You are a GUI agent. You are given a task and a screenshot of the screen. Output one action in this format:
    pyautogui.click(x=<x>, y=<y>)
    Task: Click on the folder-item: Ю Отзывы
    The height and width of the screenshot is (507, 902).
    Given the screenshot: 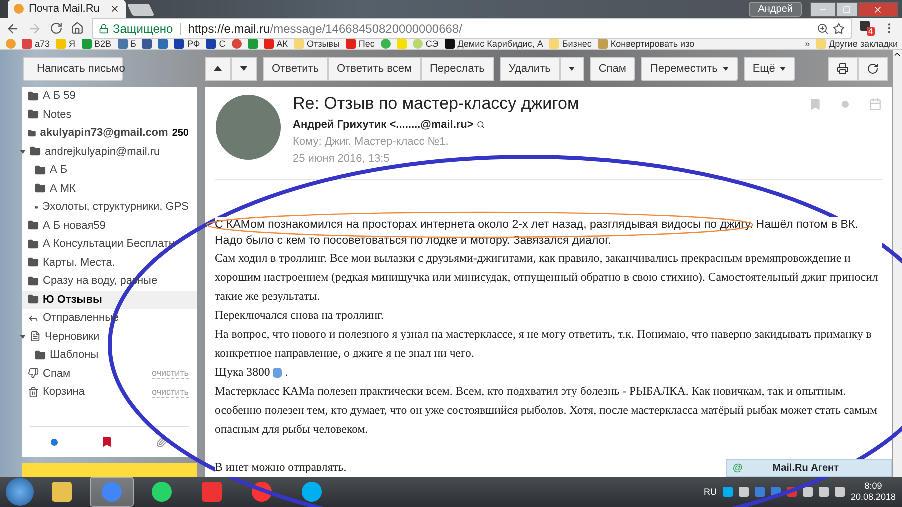 What is the action you would take?
    pyautogui.click(x=109, y=299)
    